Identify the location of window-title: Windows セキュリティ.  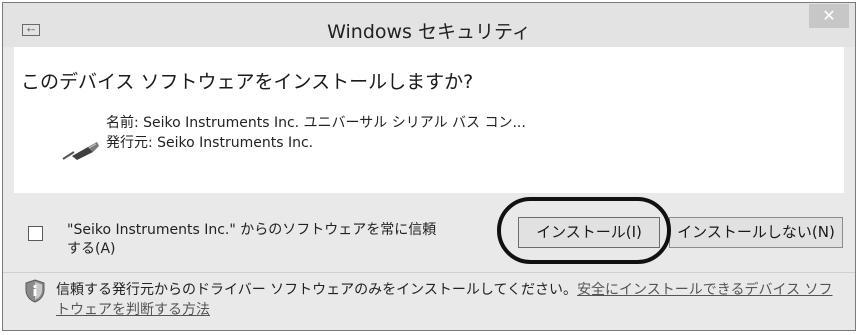
(429, 32).